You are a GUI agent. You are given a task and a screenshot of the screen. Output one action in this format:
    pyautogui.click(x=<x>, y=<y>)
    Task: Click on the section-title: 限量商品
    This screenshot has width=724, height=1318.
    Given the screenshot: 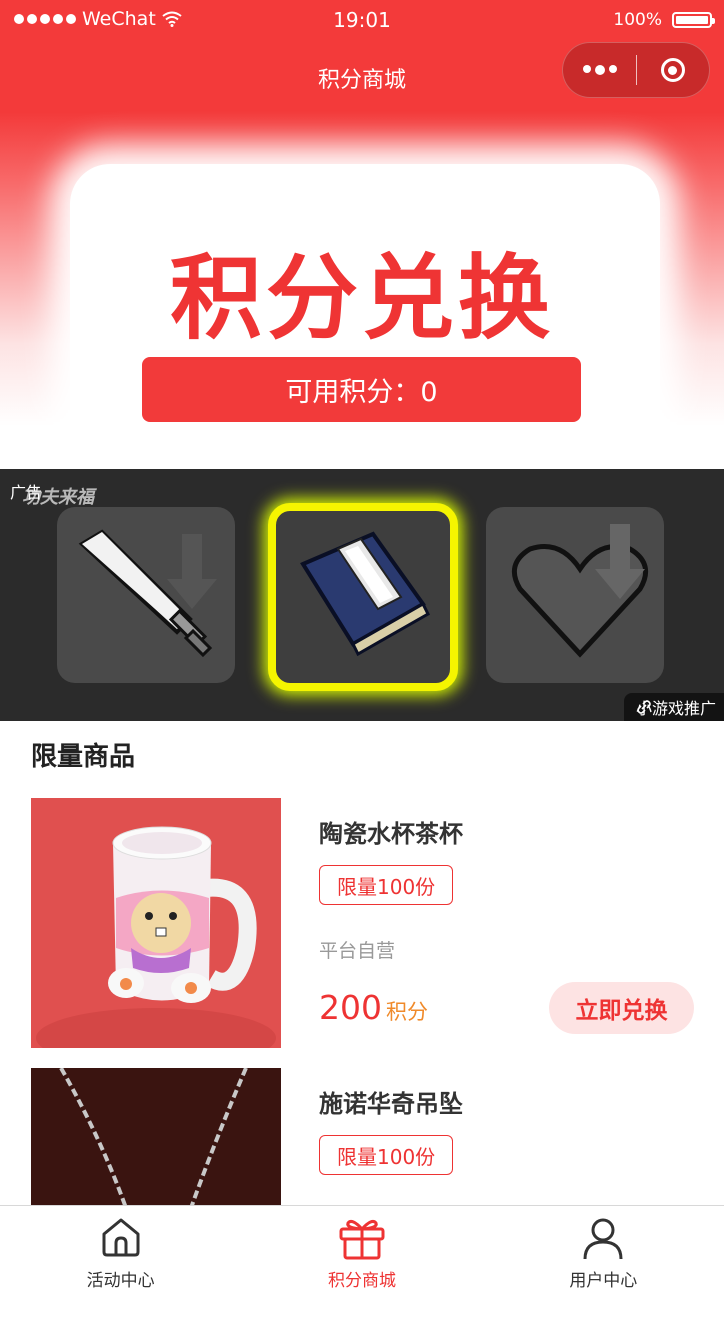 What is the action you would take?
    pyautogui.click(x=83, y=757)
    